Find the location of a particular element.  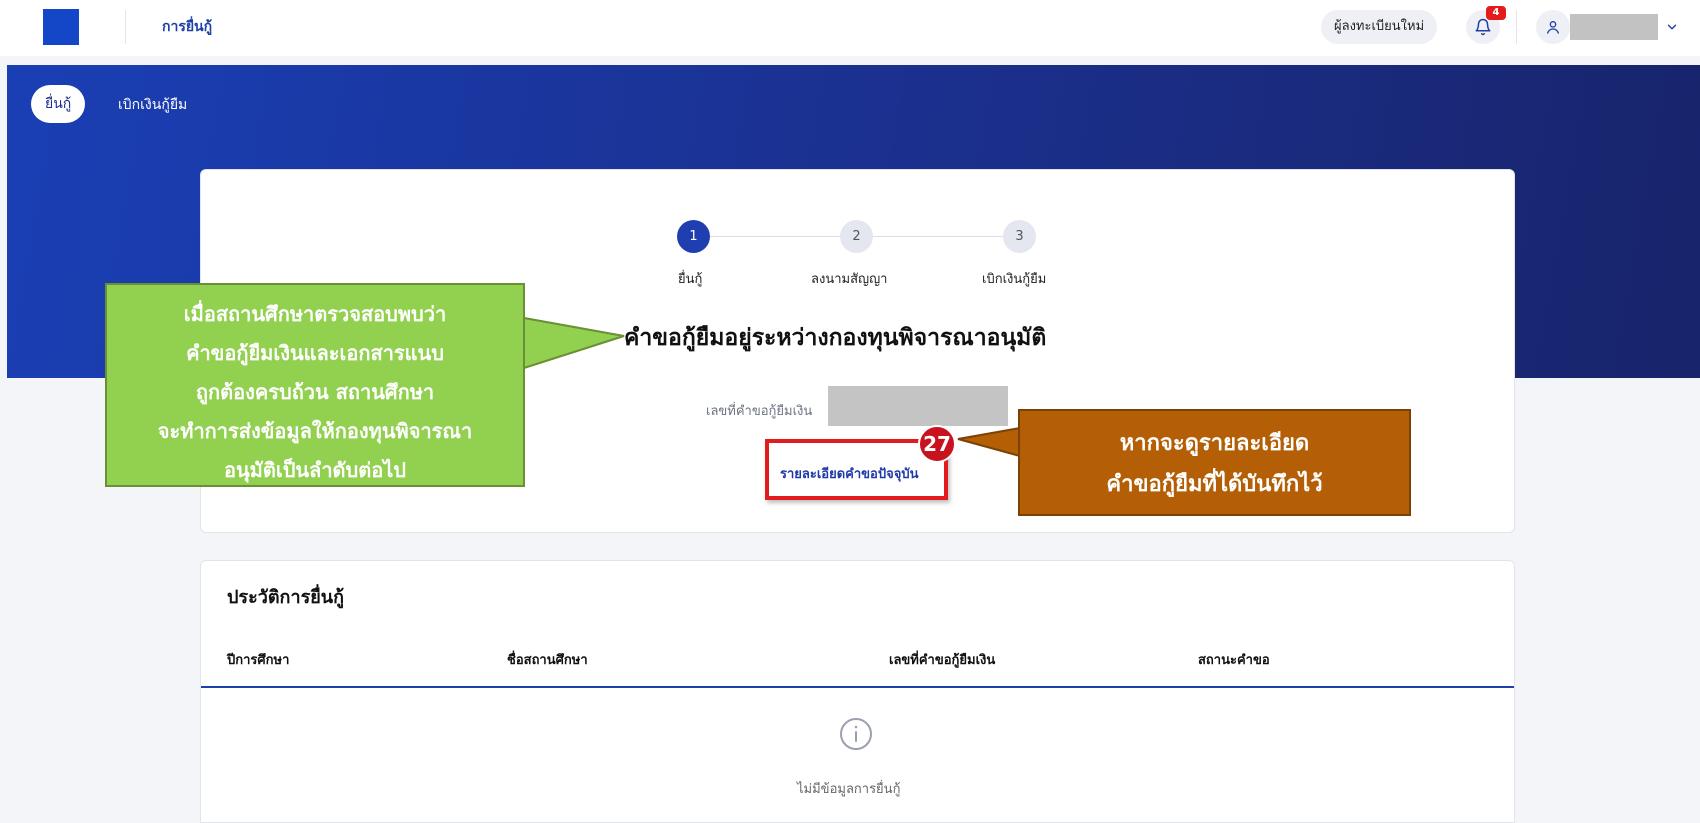

top-header is located at coordinates (850, 28).